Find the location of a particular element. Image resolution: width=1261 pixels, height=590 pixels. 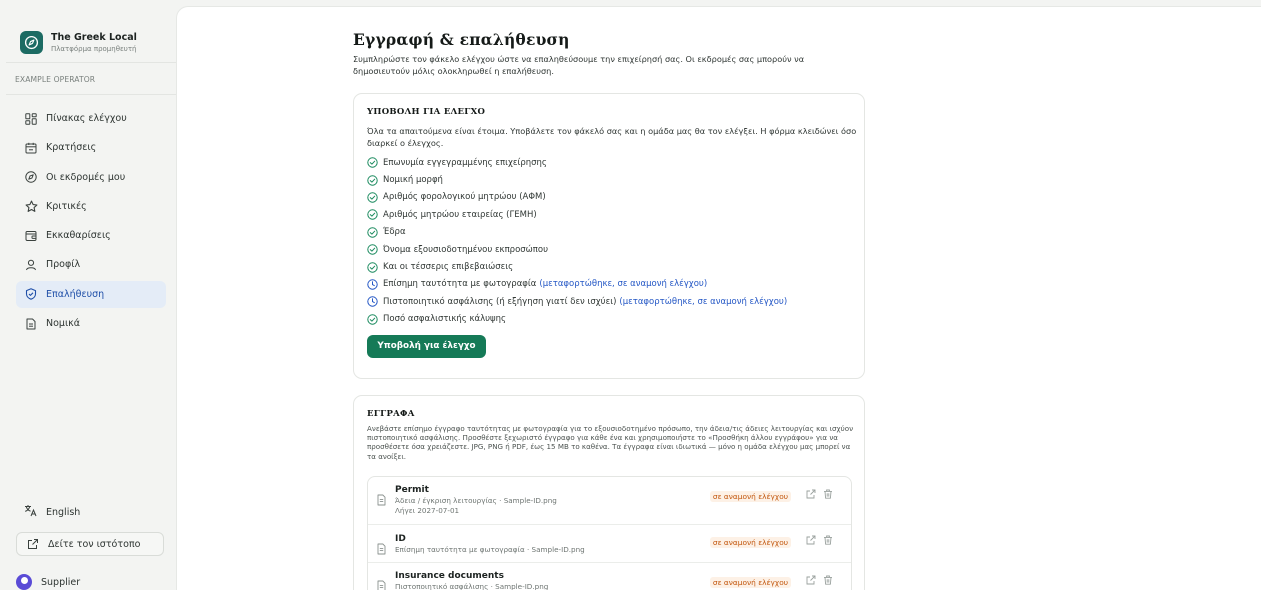

sidebar-item-legal: Νομικά is located at coordinates (91, 323).